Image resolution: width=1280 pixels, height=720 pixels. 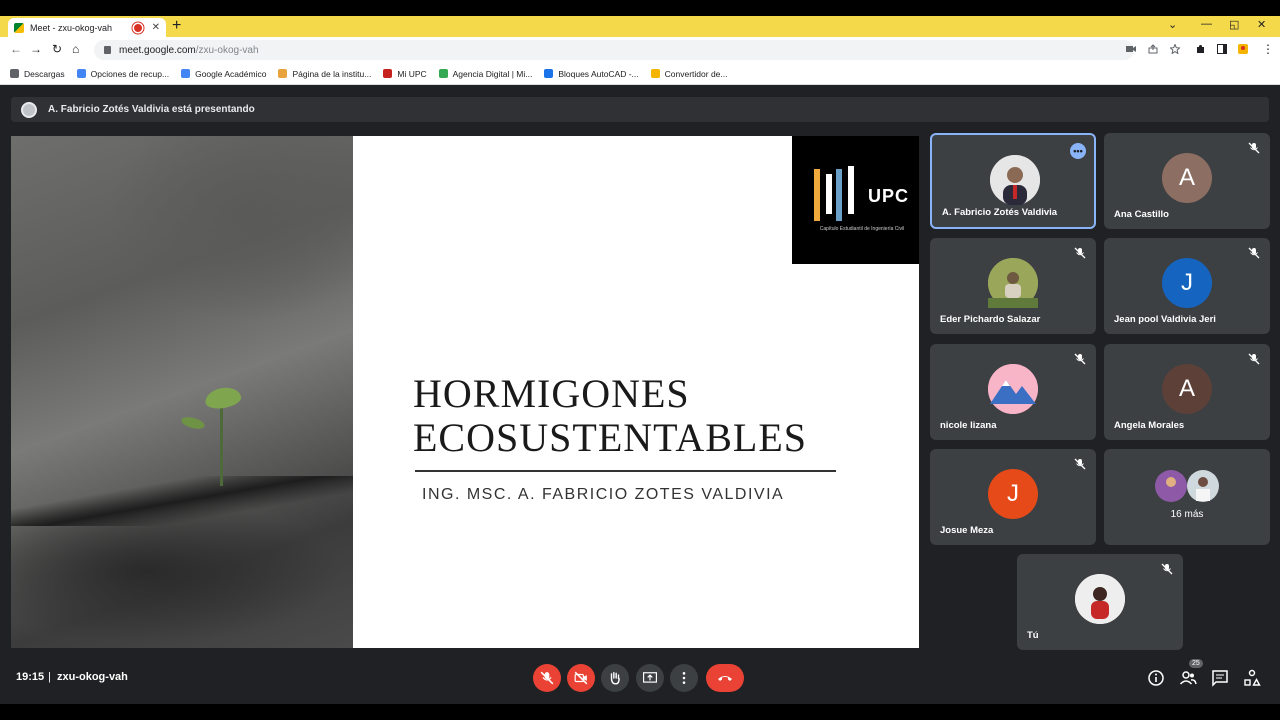 I want to click on new-tab-button: +, so click(x=176, y=26).